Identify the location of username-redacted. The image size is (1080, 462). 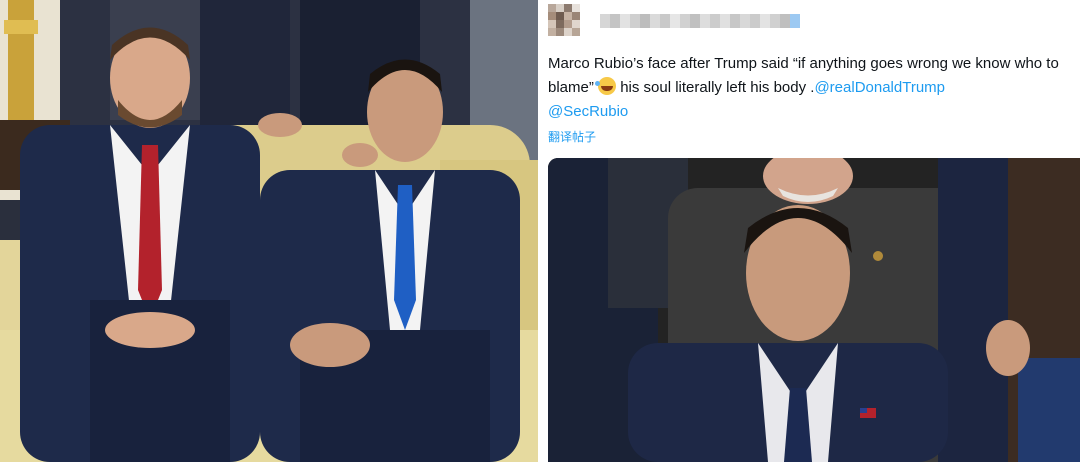
(700, 21).